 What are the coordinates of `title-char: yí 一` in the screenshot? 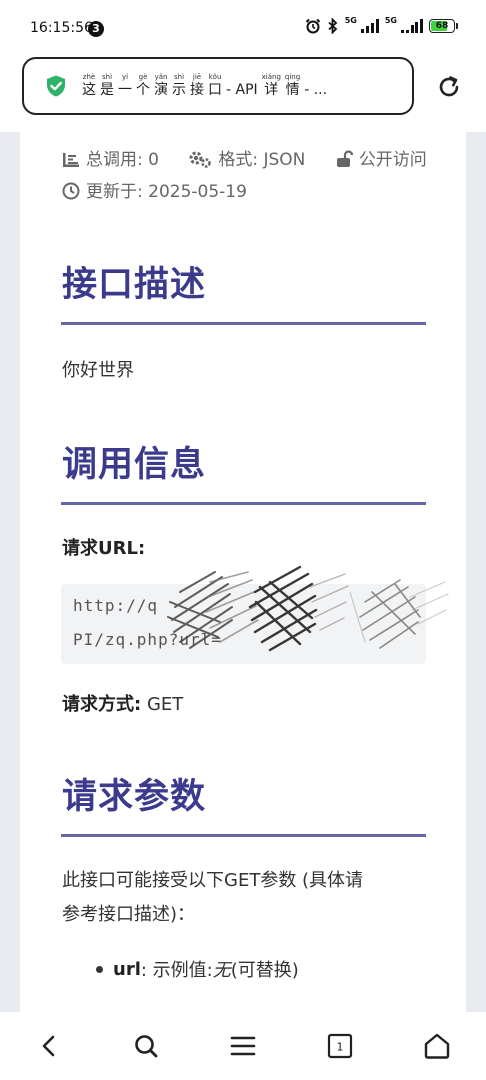 It's located at (125, 86).